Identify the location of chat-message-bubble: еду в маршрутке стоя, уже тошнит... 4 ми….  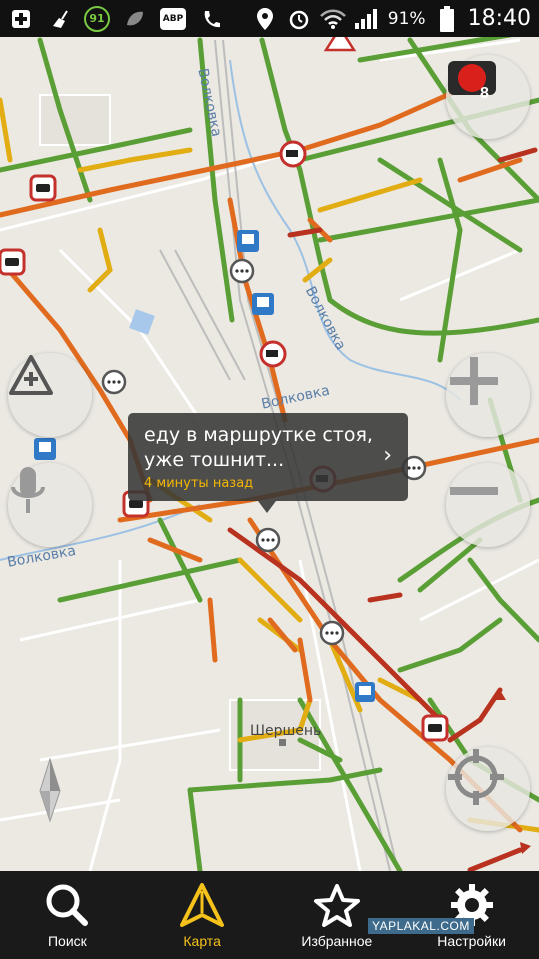
(268, 463).